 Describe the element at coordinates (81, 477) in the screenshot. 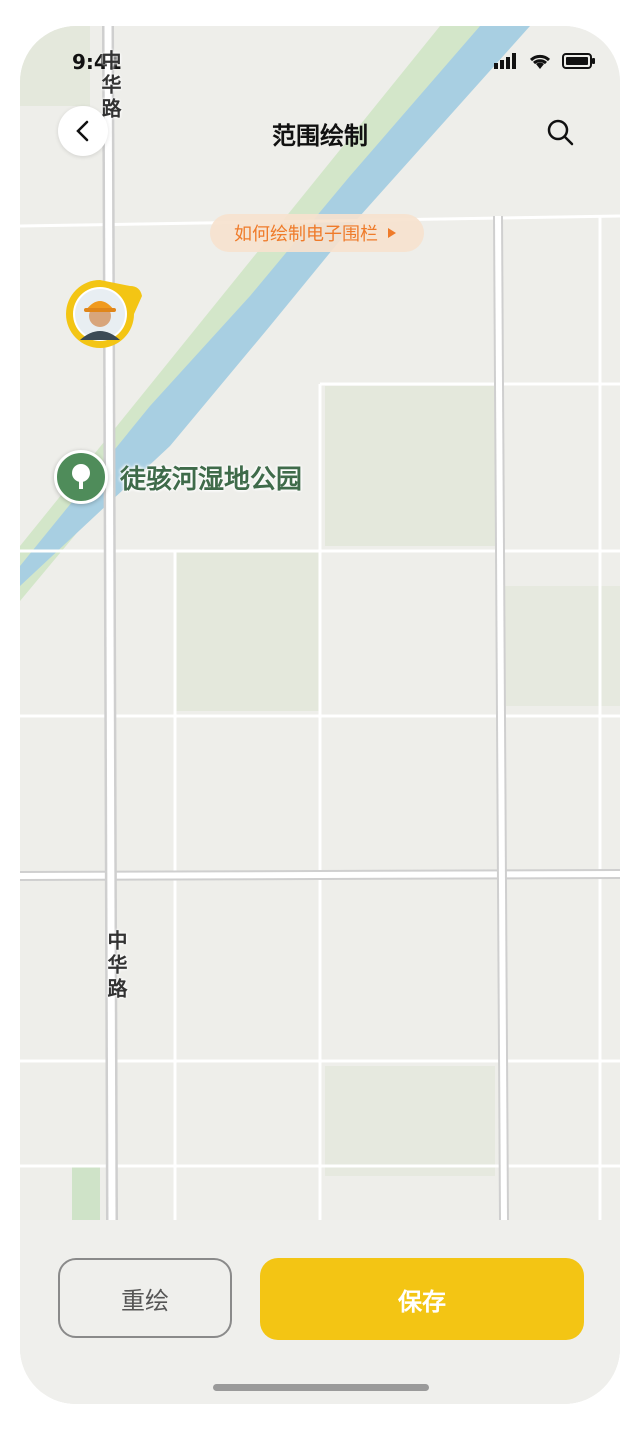

I see `tree-icon` at that location.